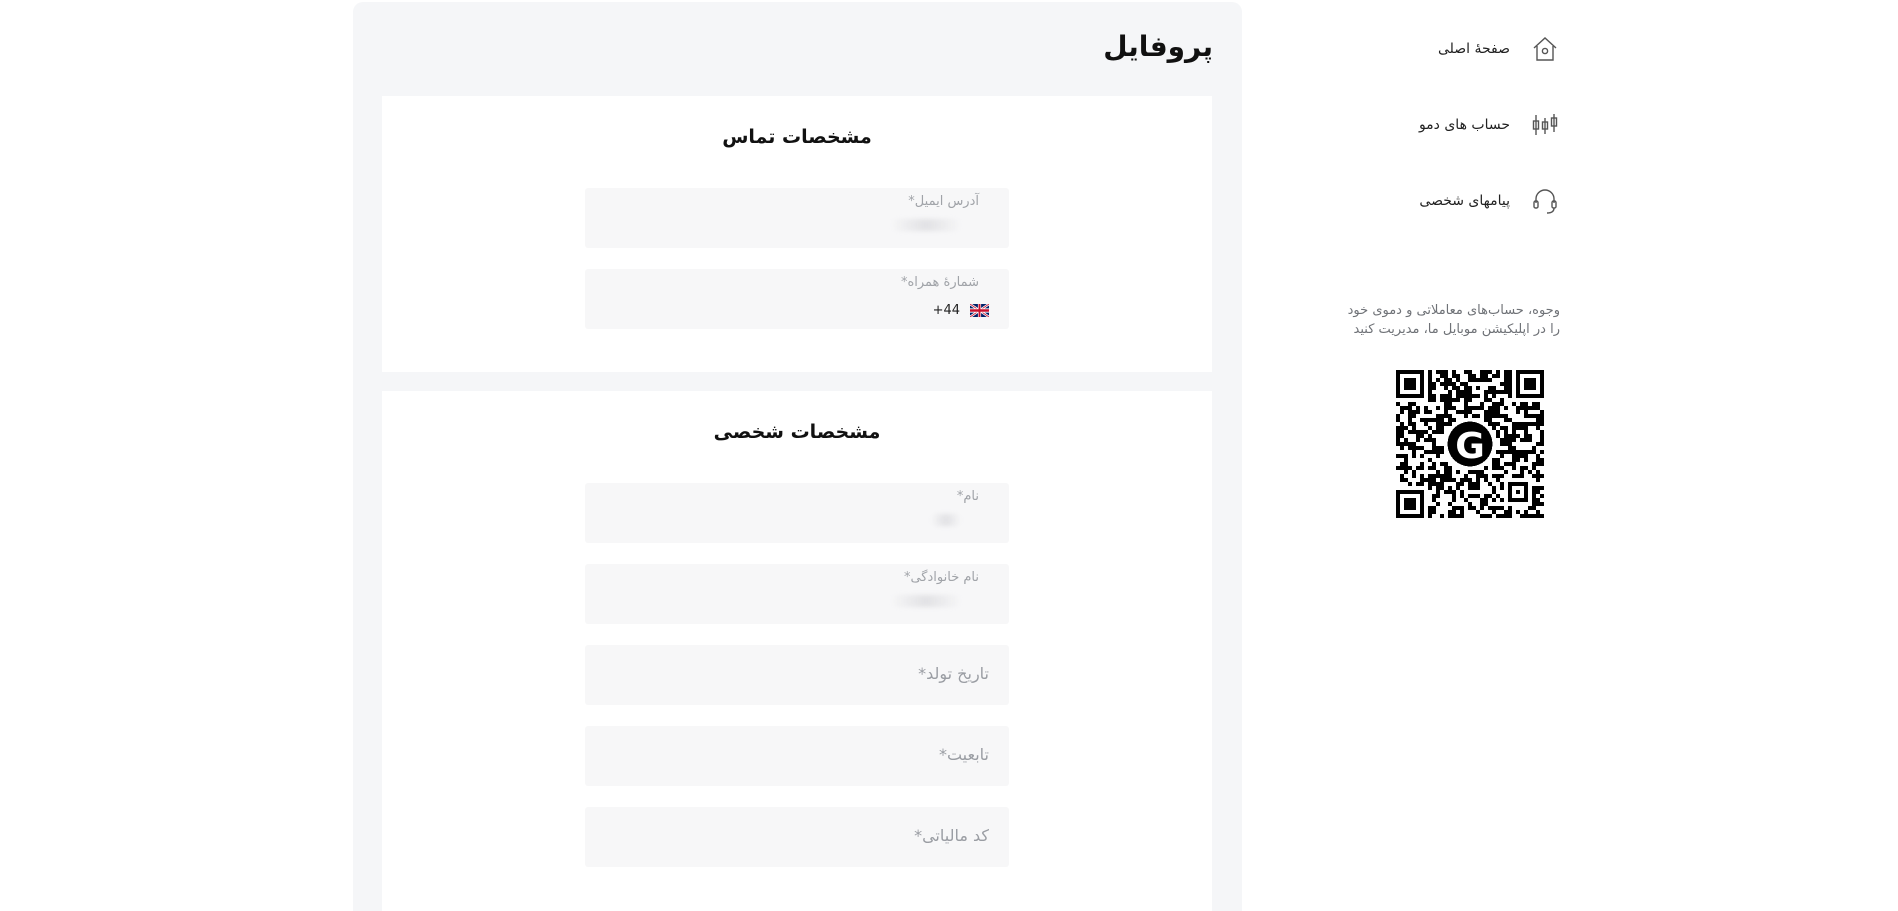 Image resolution: width=1898 pixels, height=911 pixels. I want to click on last-name-value-redacted, so click(926, 601).